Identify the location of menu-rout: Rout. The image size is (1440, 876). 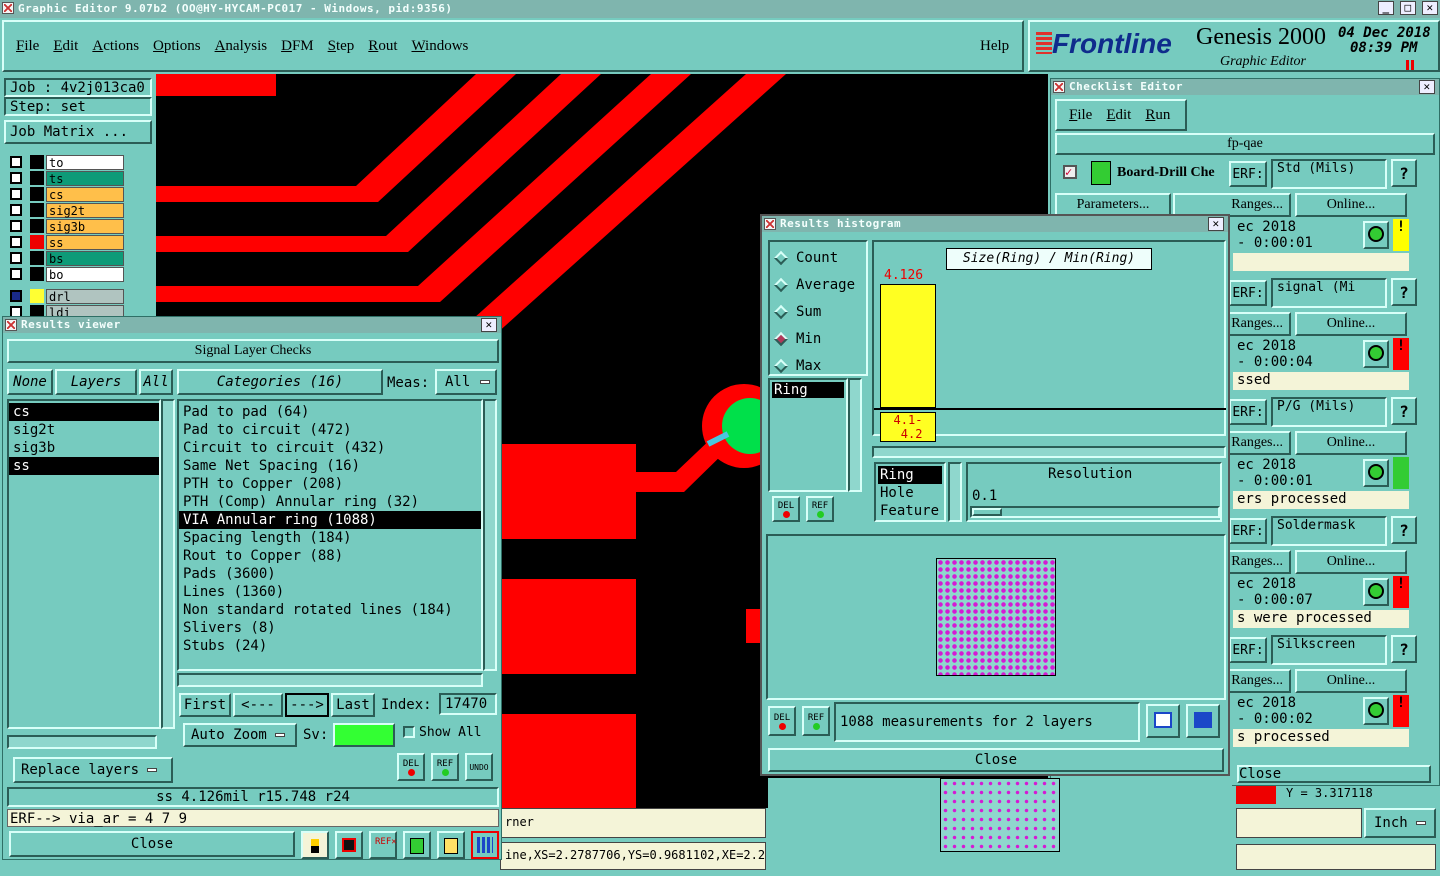
(382, 46).